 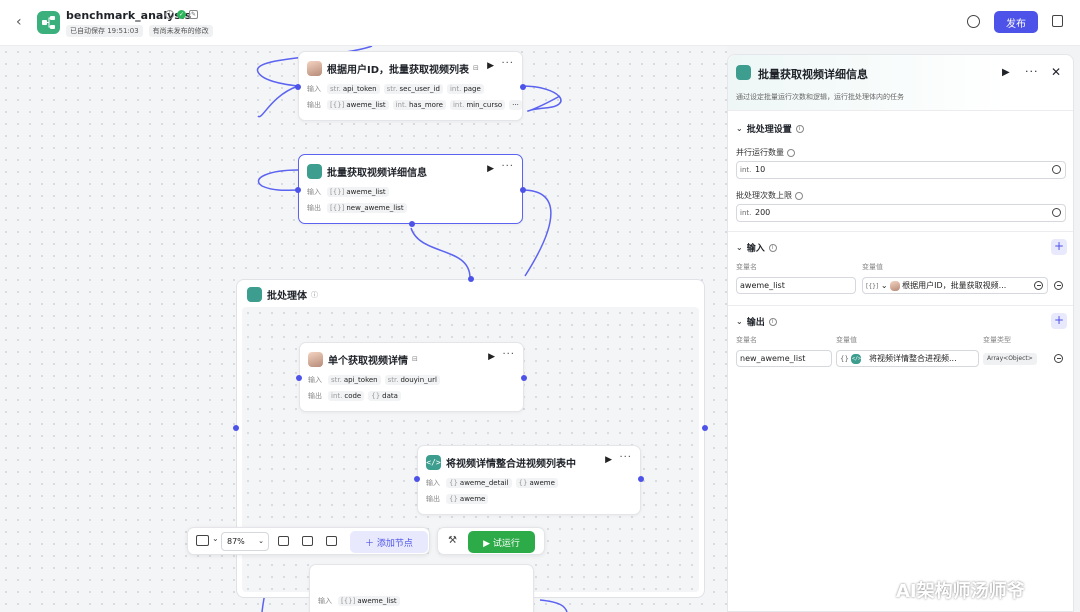 What do you see at coordinates (421, 588) in the screenshot?
I see `node-next: 输入 [{}] aweme_list` at bounding box center [421, 588].